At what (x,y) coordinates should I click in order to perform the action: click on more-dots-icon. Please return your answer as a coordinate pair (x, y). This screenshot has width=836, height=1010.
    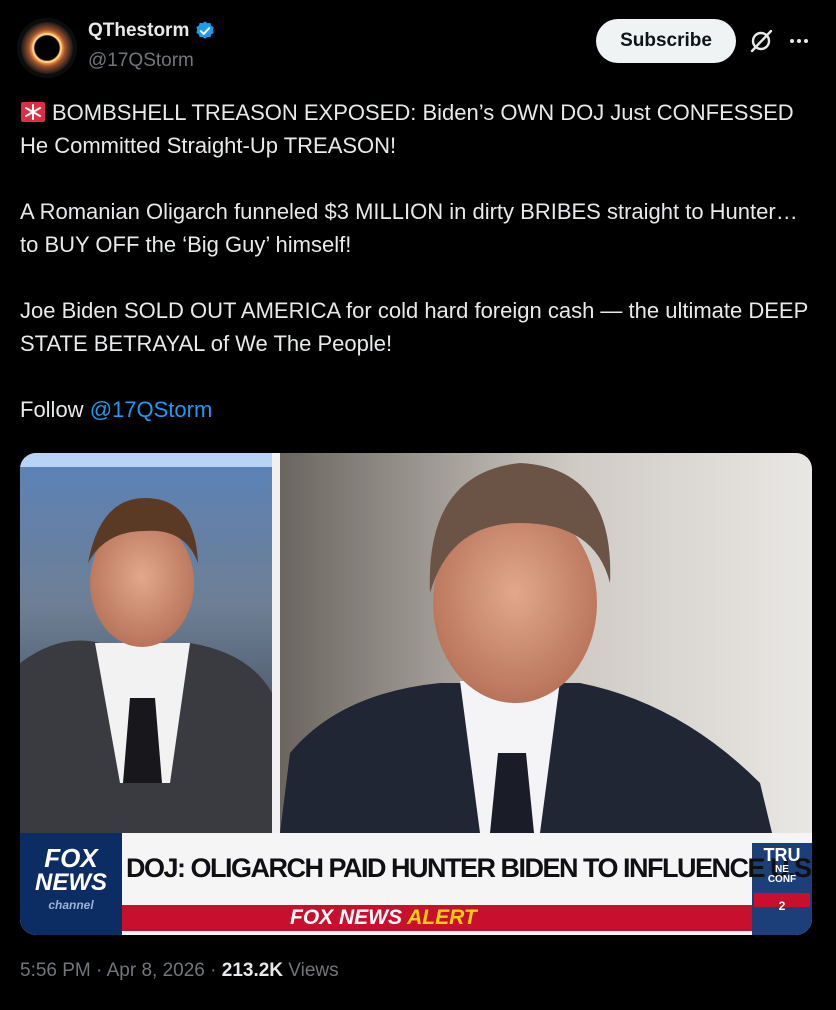
    Looking at the image, I should click on (799, 41).